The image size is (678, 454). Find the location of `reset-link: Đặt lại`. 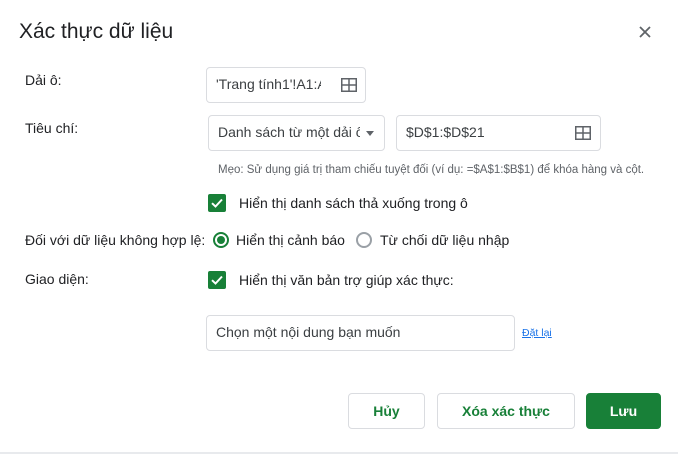

reset-link: Đặt lại is located at coordinates (537, 333).